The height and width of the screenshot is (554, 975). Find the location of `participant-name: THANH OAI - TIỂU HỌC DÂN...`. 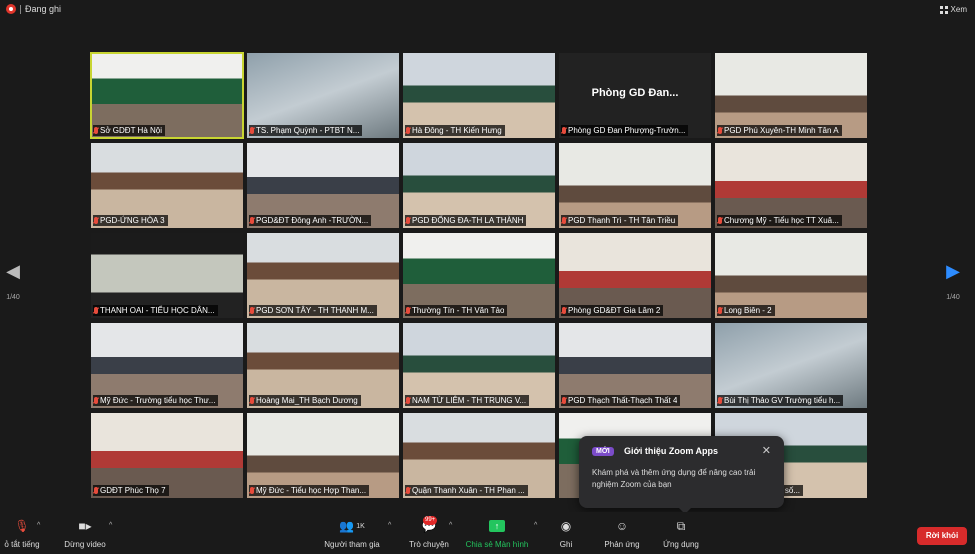

participant-name: THANH OAI - TIỂU HỌC DÂN... is located at coordinates (157, 310).